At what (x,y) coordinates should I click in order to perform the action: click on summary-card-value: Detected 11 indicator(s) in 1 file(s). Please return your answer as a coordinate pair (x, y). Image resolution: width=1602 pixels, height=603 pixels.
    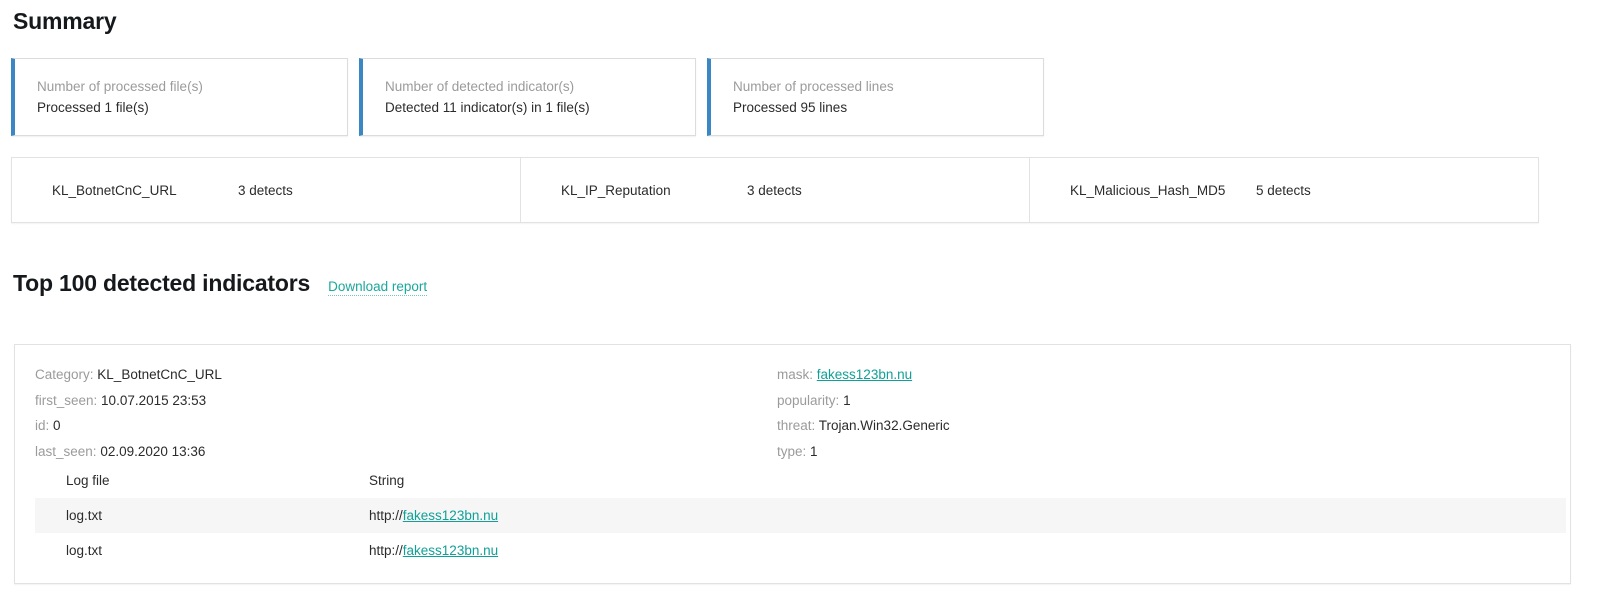
    Looking at the image, I should click on (487, 107).